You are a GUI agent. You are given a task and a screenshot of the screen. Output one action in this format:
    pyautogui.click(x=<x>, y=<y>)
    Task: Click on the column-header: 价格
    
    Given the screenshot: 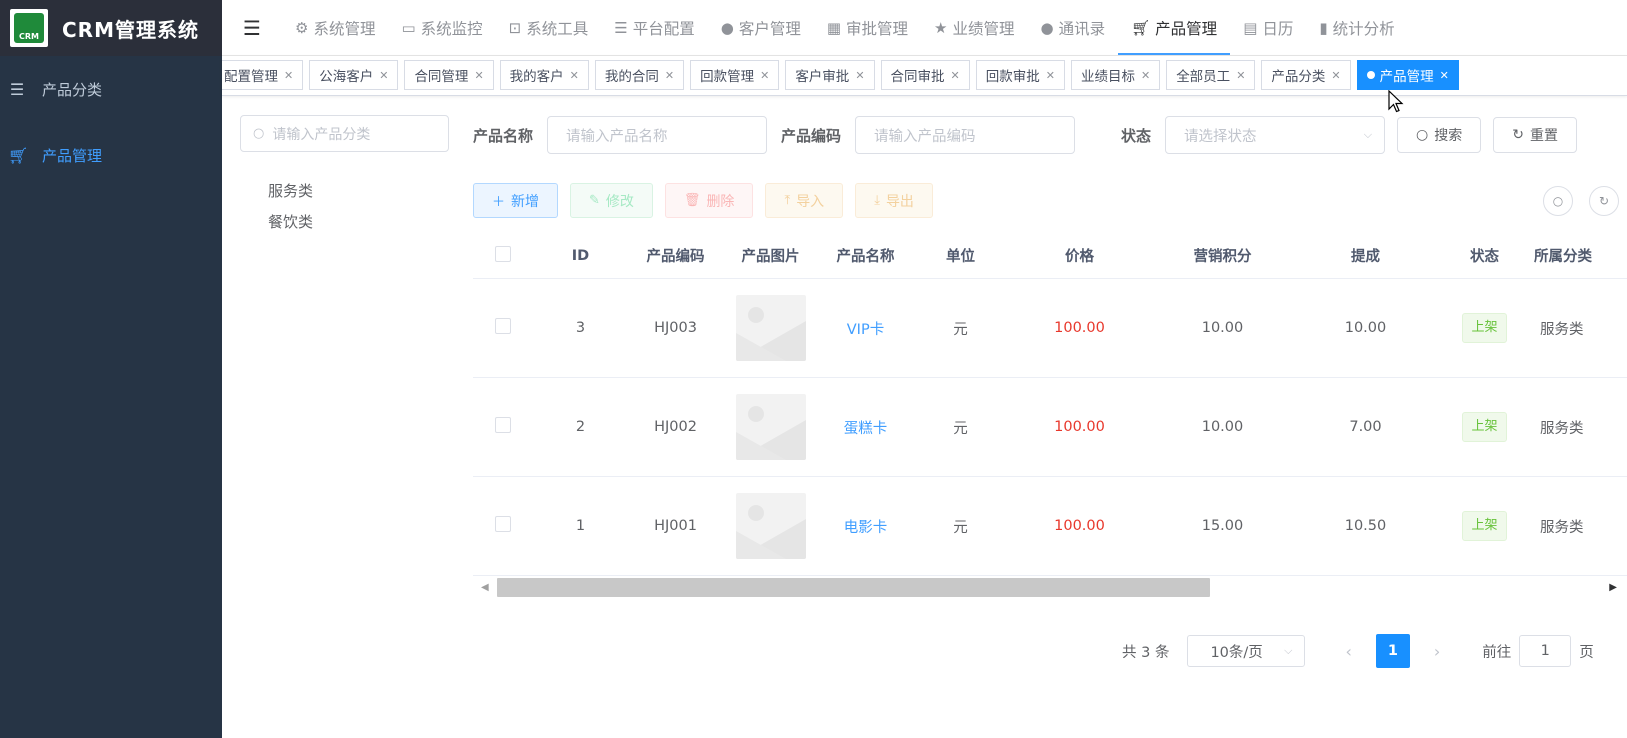 What is the action you would take?
    pyautogui.click(x=1079, y=255)
    